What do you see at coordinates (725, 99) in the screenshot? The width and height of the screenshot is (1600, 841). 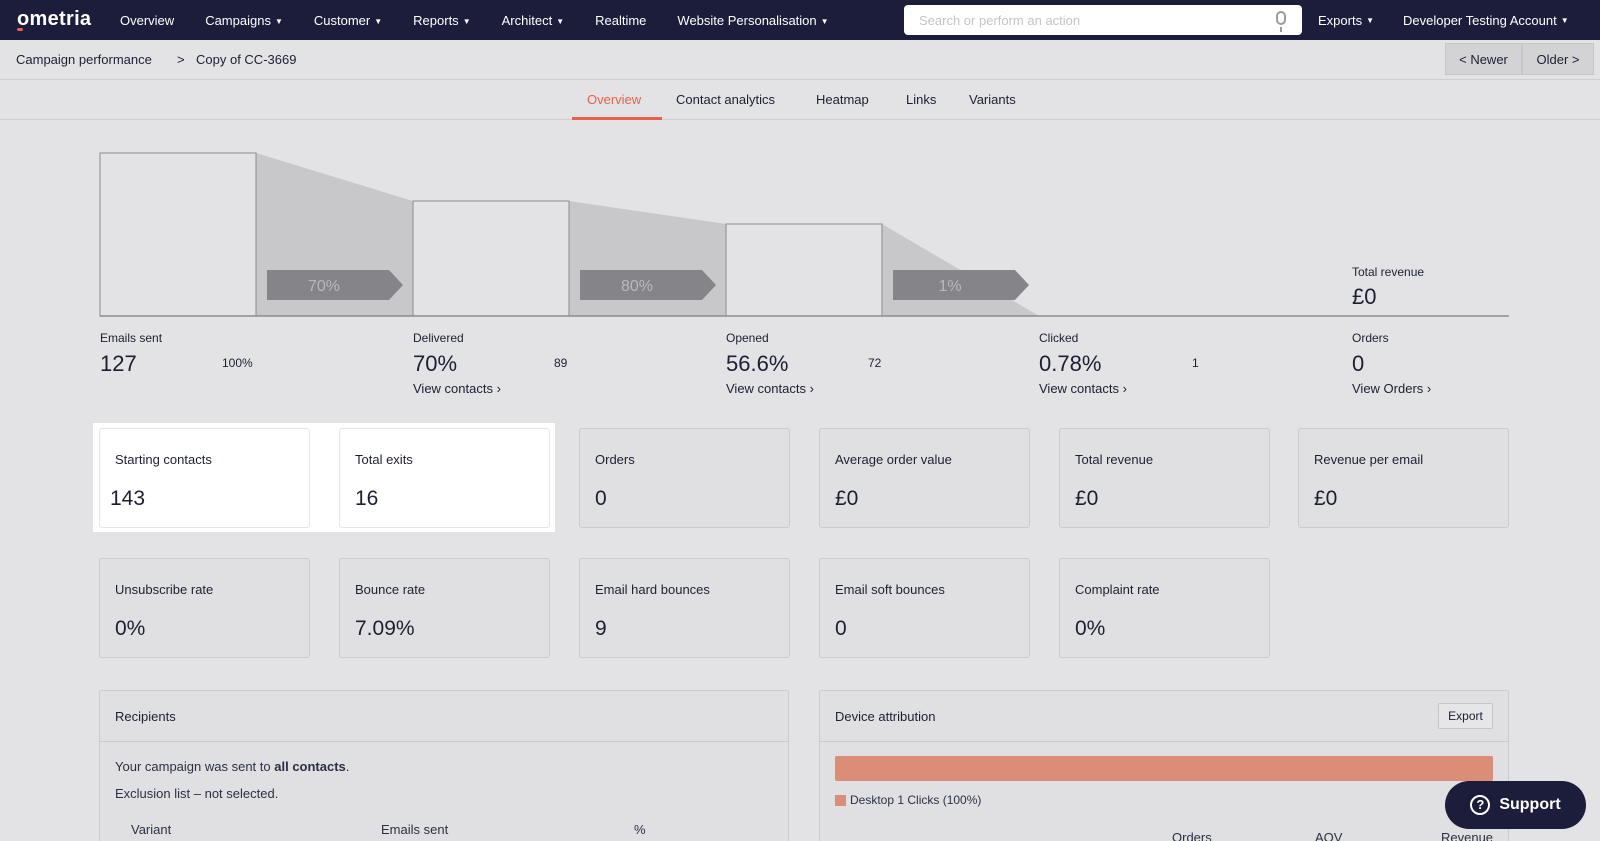 I see `tab-contact-analytics: Contact analytics` at bounding box center [725, 99].